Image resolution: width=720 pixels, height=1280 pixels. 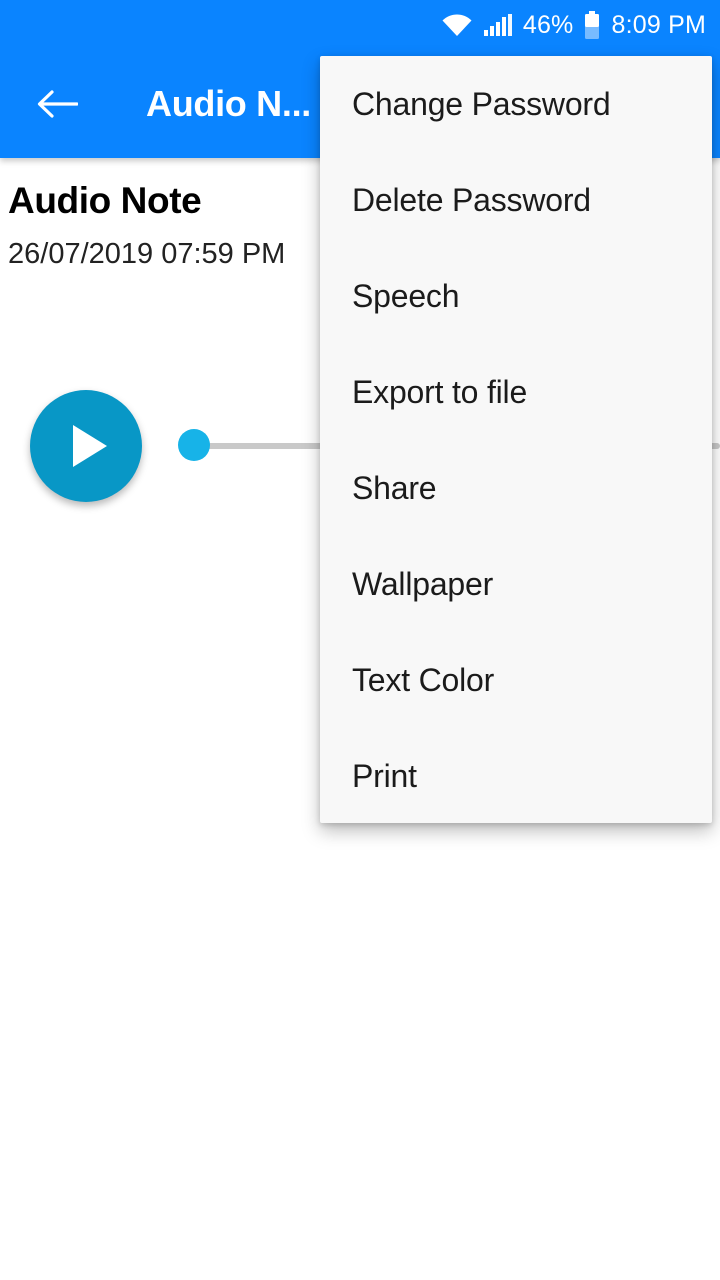 What do you see at coordinates (384, 775) in the screenshot?
I see `menu-item-label: Print` at bounding box center [384, 775].